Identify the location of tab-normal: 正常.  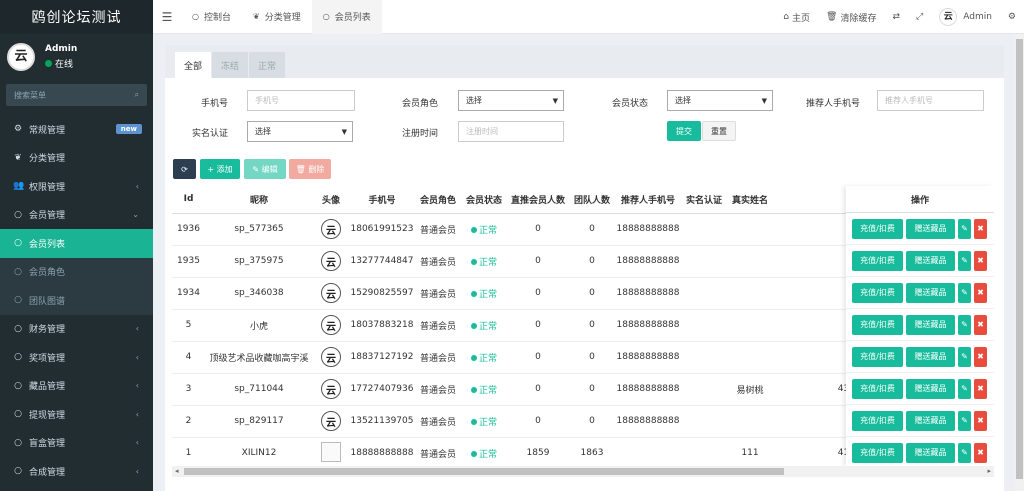
(267, 65).